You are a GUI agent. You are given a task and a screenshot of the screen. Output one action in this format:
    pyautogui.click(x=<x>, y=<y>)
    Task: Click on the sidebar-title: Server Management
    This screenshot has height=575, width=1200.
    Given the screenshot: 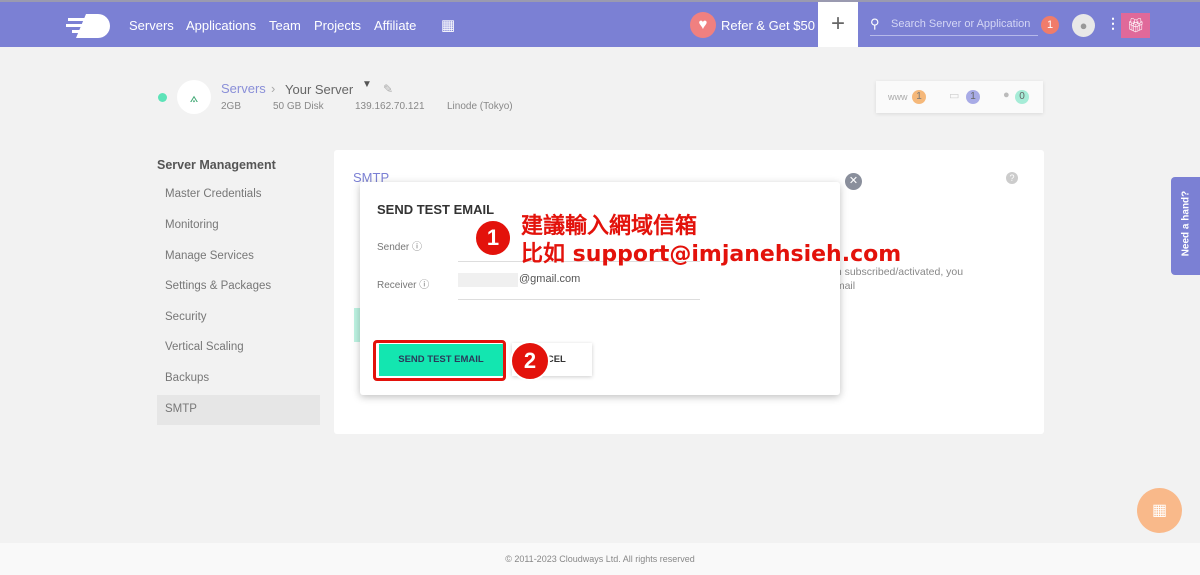 What is the action you would take?
    pyautogui.click(x=216, y=165)
    